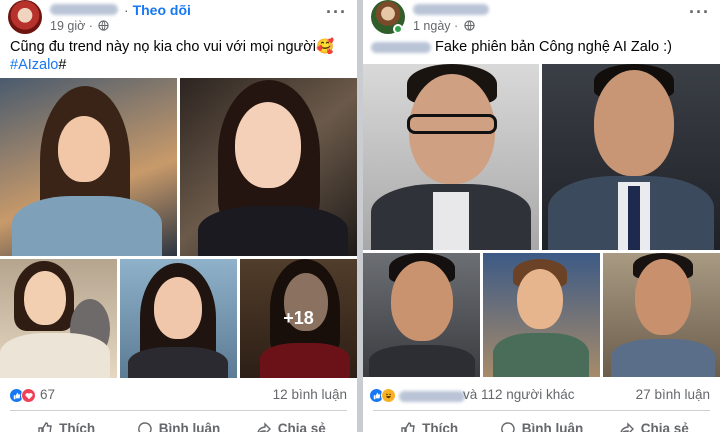 The image size is (720, 432). What do you see at coordinates (398, 29) in the screenshot?
I see `online-status-dot` at bounding box center [398, 29].